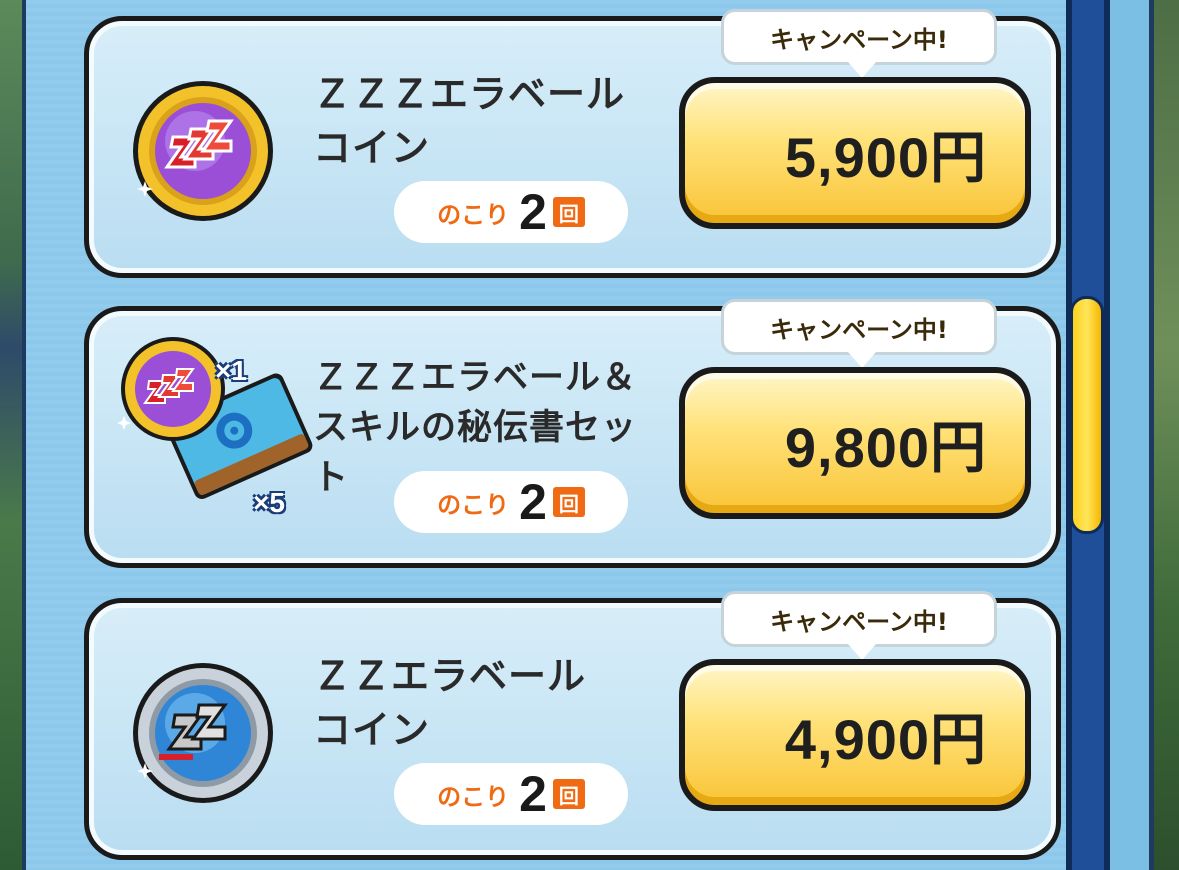 The height and width of the screenshot is (870, 1179). I want to click on game-background-right, so click(1166, 435).